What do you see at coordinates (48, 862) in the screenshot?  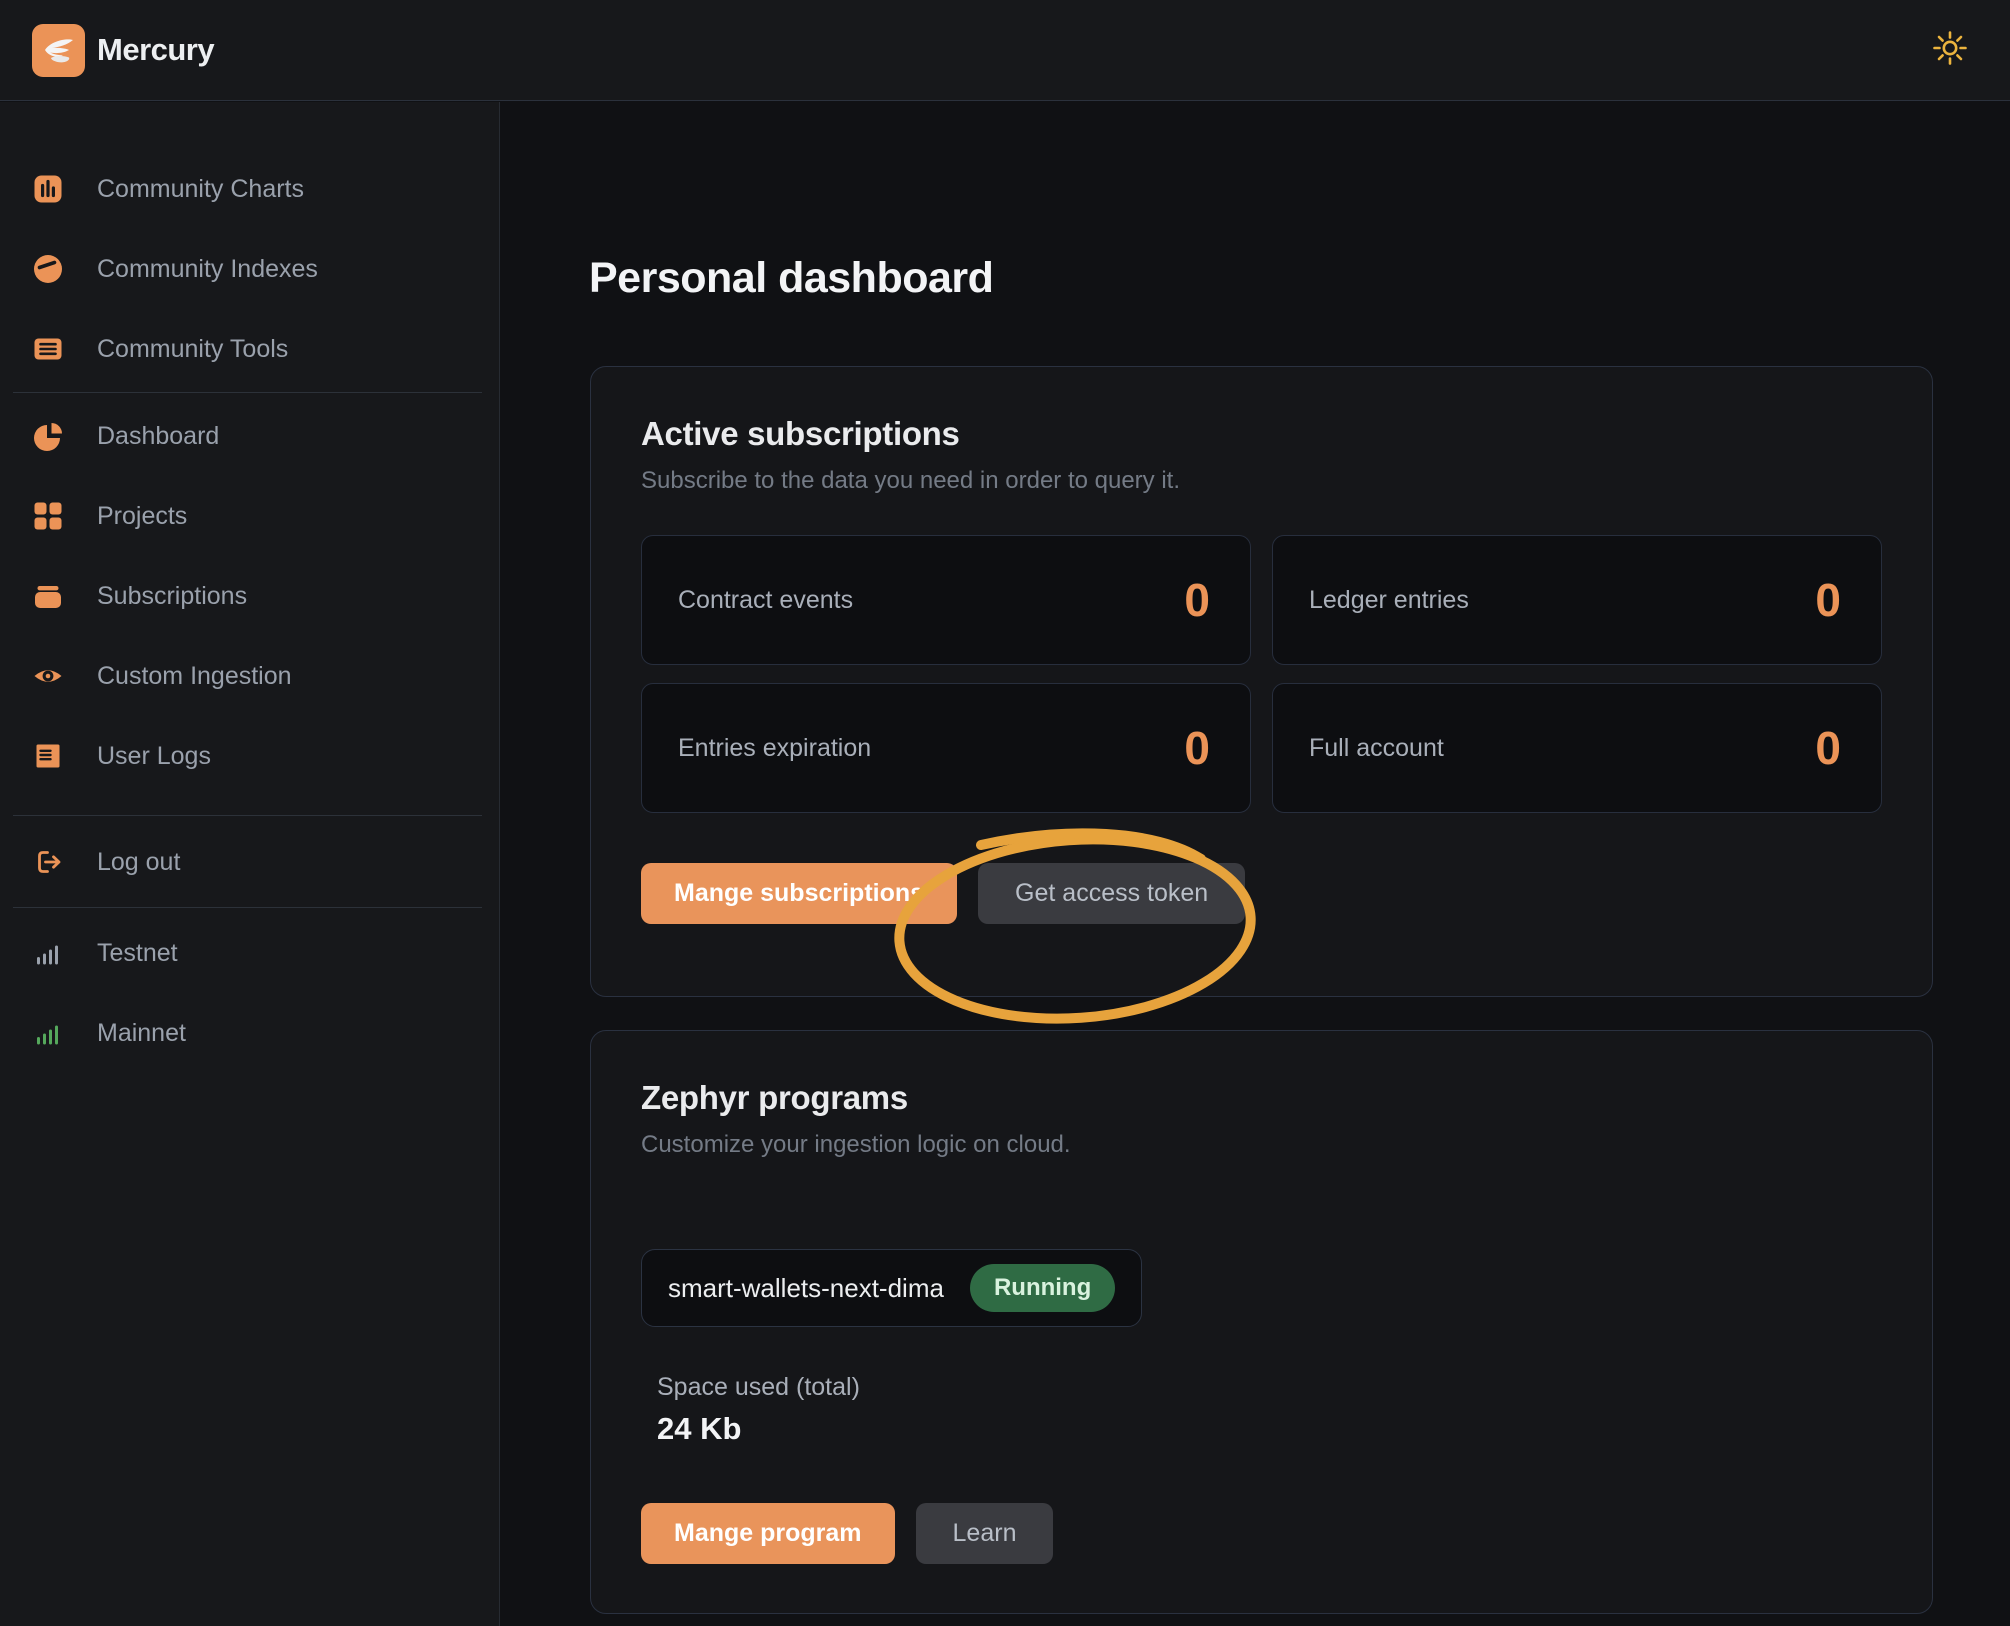 I see `logout-icon` at bounding box center [48, 862].